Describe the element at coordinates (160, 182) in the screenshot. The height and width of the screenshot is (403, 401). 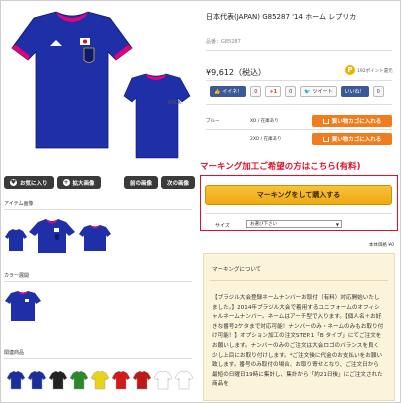
I see `image-nav-bar: 前の画像 次の画像` at that location.